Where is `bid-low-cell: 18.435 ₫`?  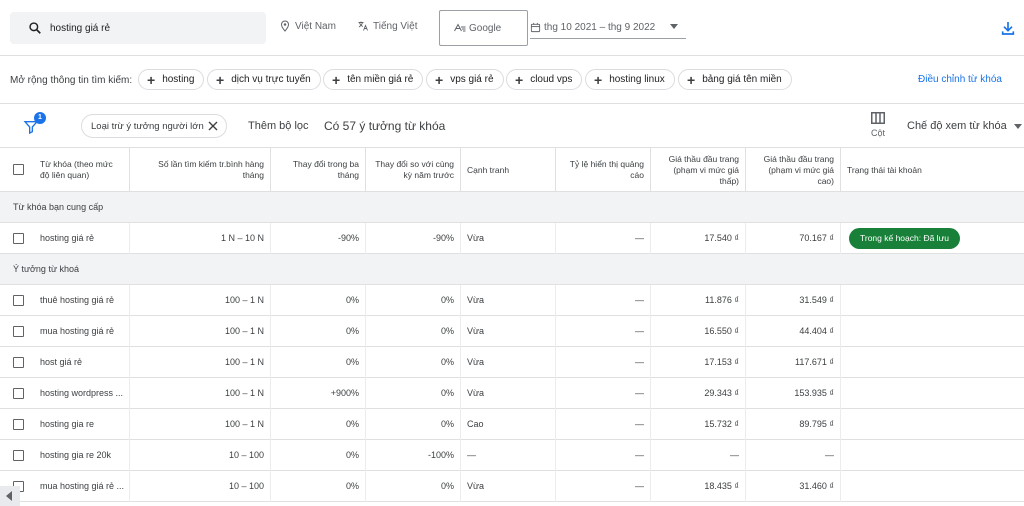 bid-low-cell: 18.435 ₫ is located at coordinates (698, 486).